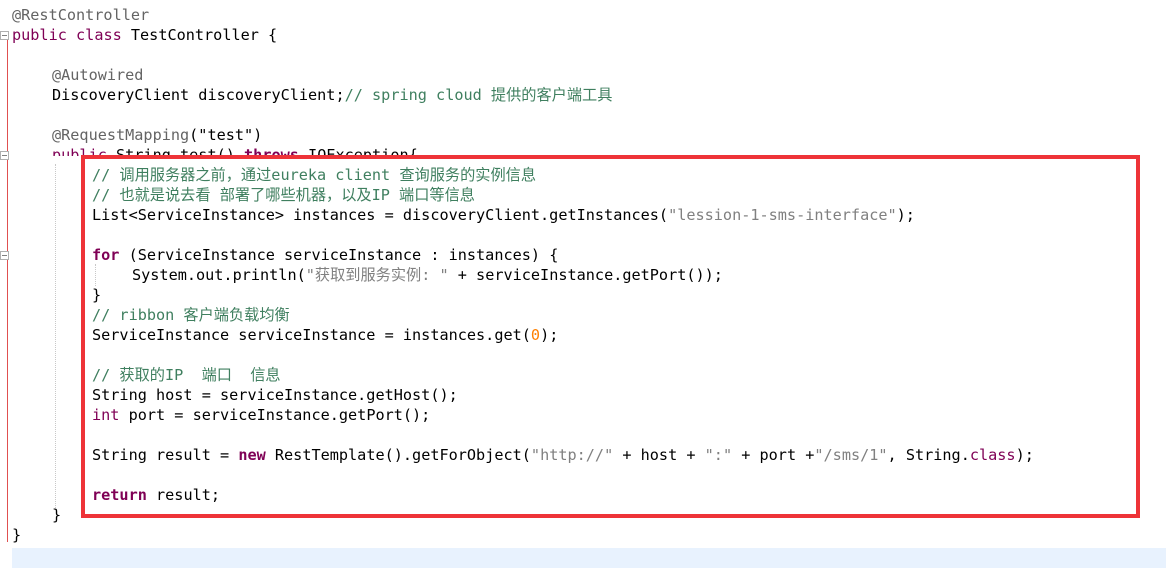 The width and height of the screenshot is (1166, 568). I want to click on code-text: result;, so click(183, 495).